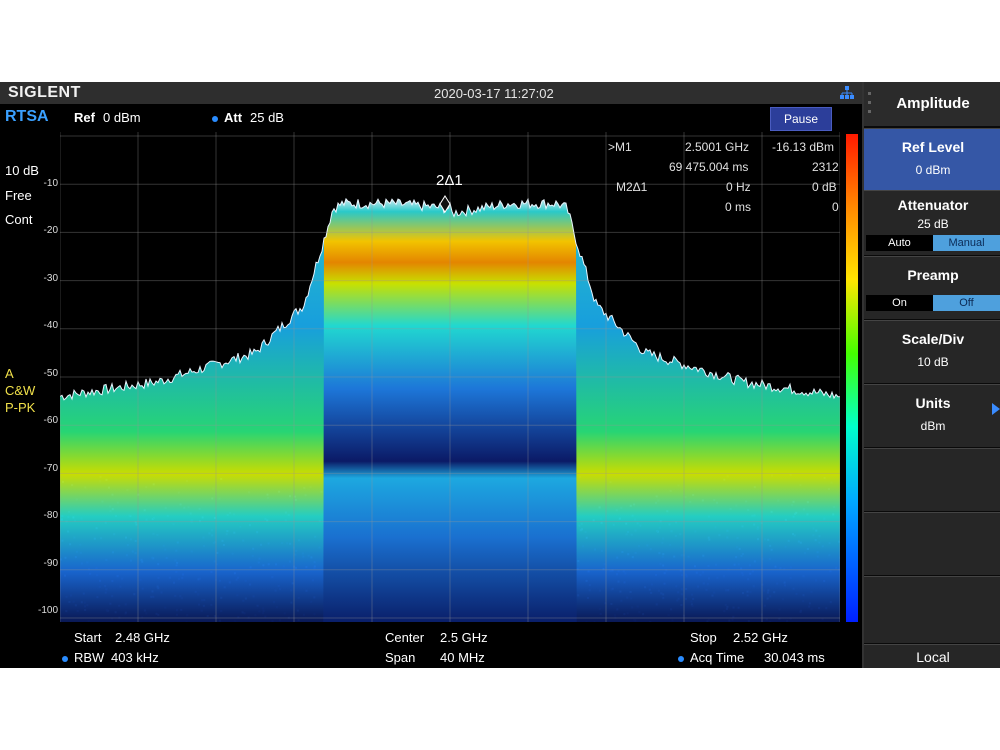 Image resolution: width=1000 pixels, height=750 pixels. I want to click on ref-level-value: 0 dBm, so click(933, 170).